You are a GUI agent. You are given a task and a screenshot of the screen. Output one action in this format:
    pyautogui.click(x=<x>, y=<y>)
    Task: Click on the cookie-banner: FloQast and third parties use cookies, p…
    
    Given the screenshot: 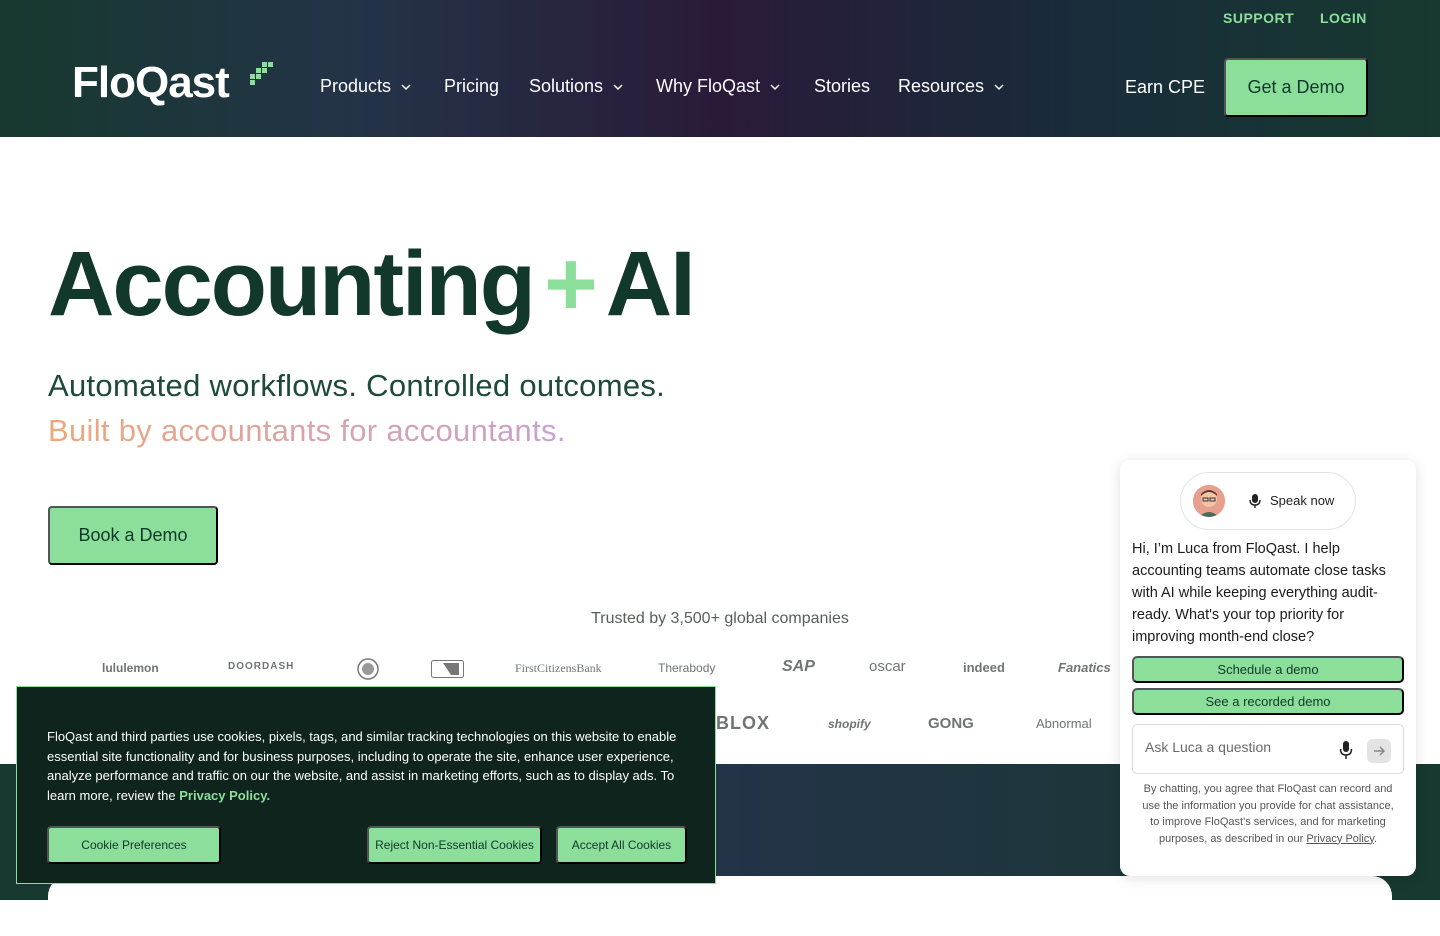 What is the action you would take?
    pyautogui.click(x=366, y=785)
    